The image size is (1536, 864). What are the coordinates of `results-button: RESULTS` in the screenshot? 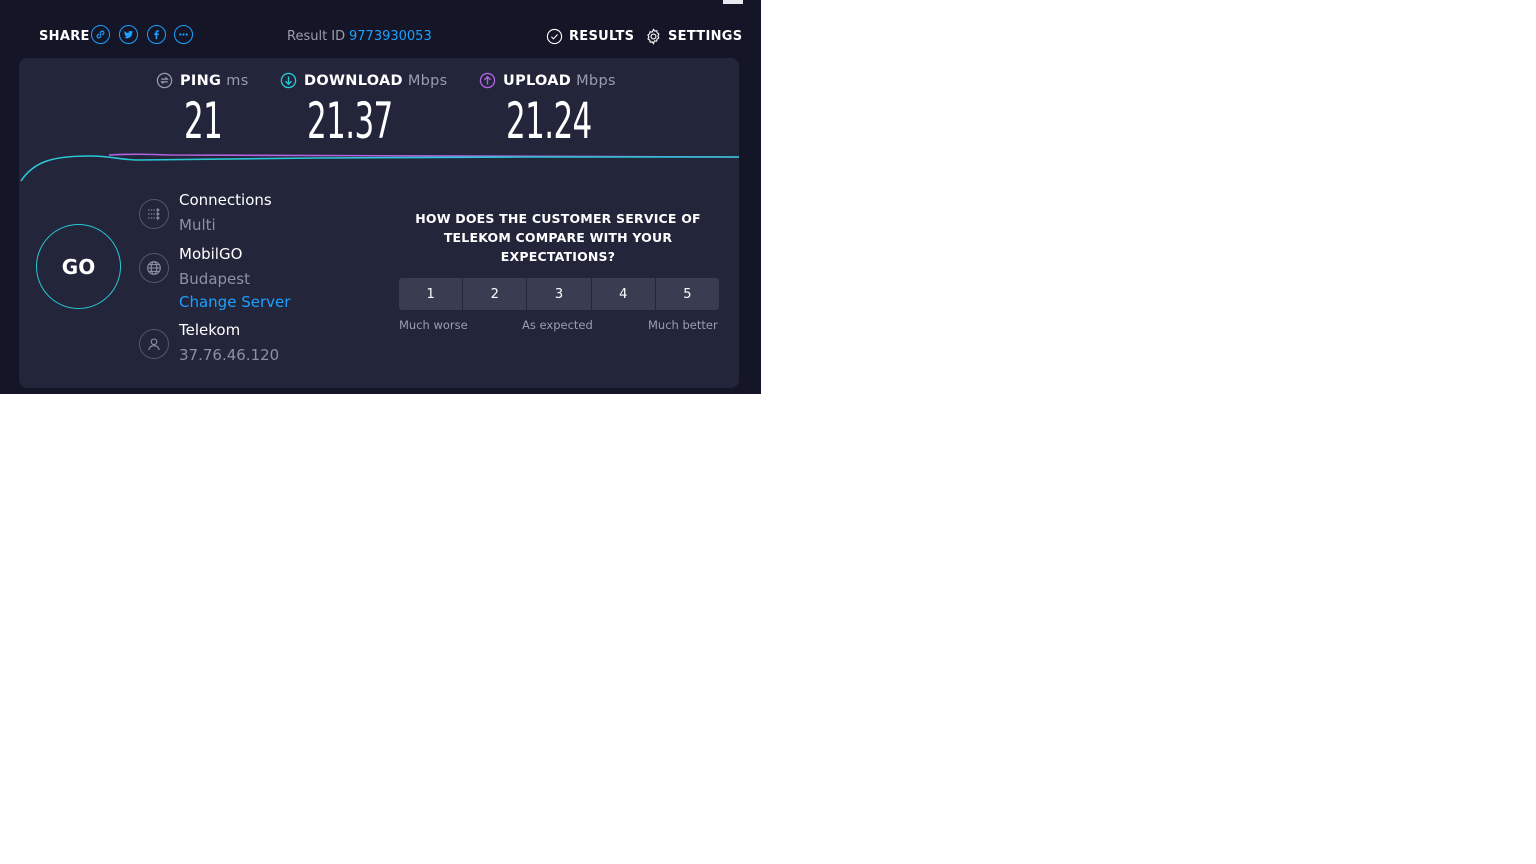 It's located at (590, 36).